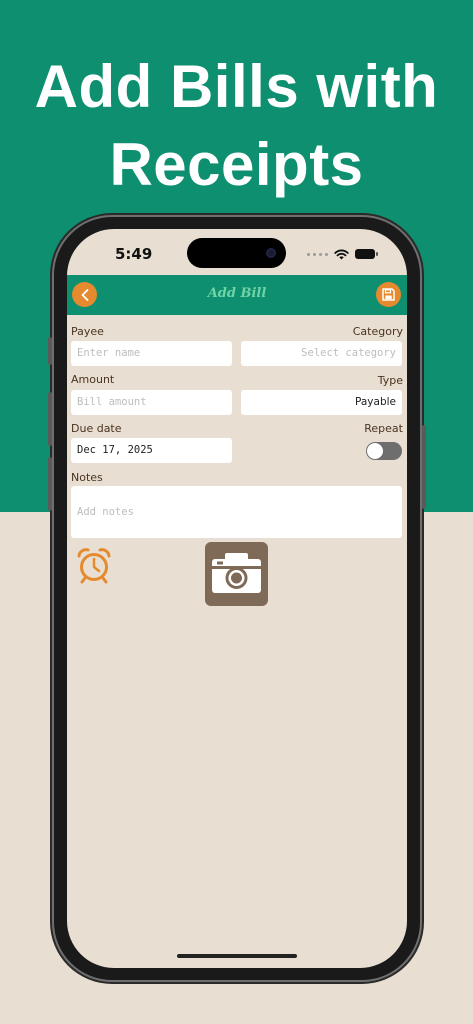  What do you see at coordinates (151, 402) in the screenshot?
I see `amount-input: Bill amount` at bounding box center [151, 402].